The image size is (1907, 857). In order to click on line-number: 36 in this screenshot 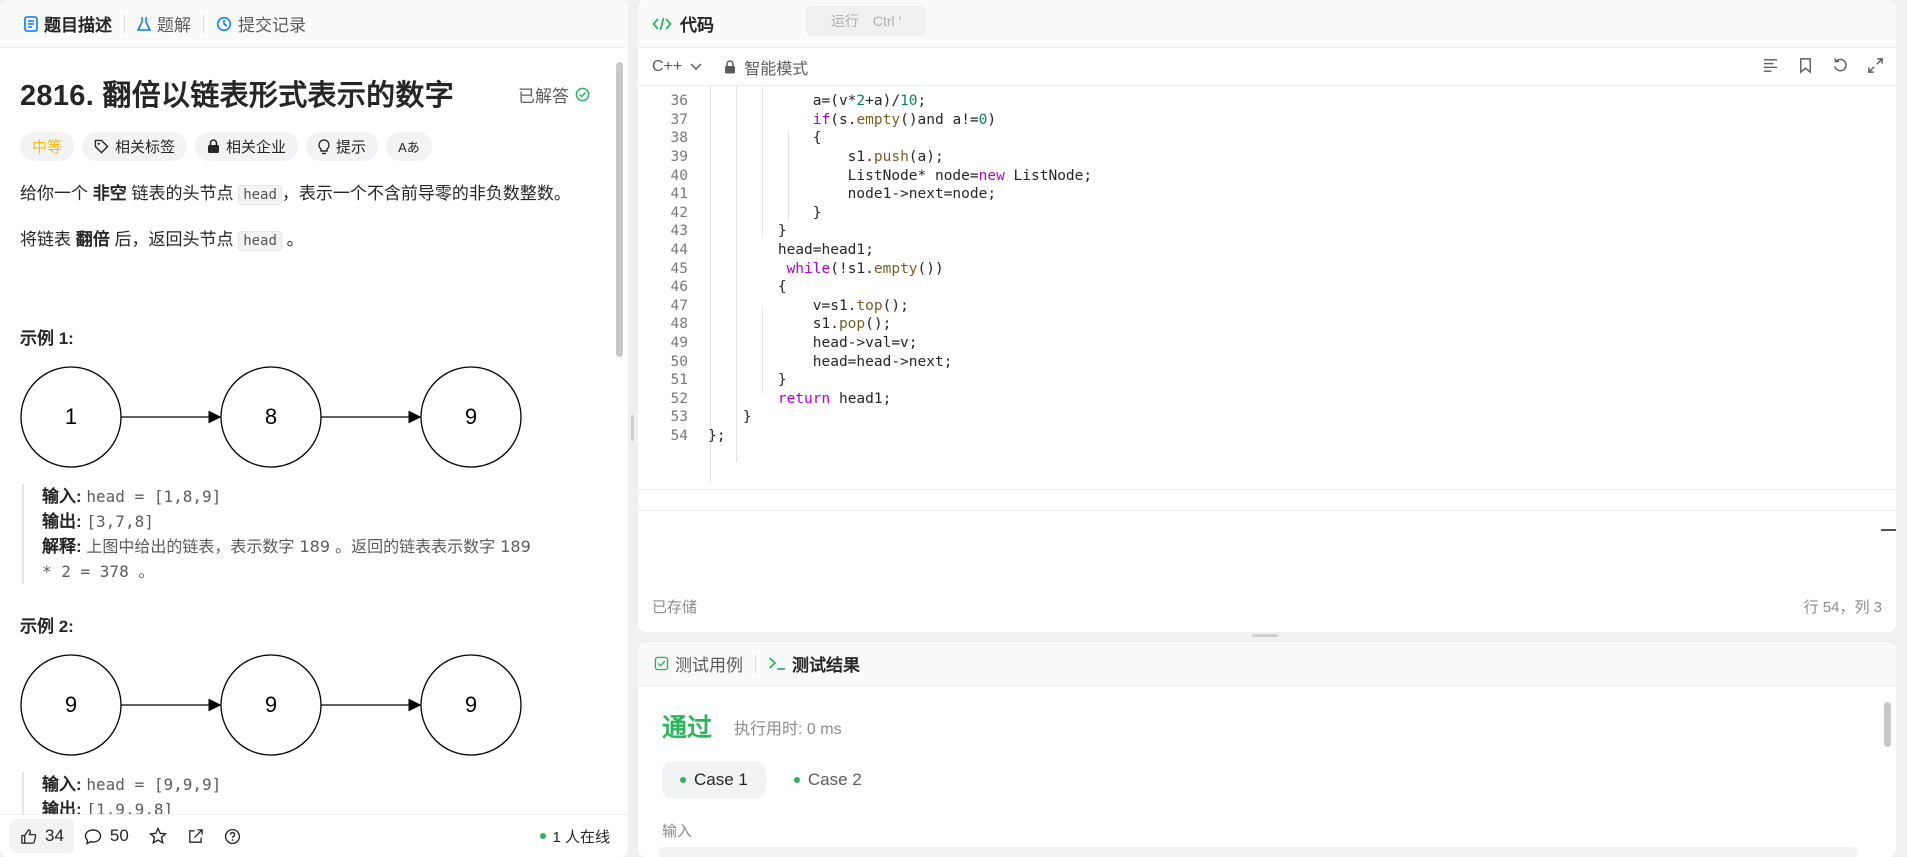, I will do `click(679, 101)`.